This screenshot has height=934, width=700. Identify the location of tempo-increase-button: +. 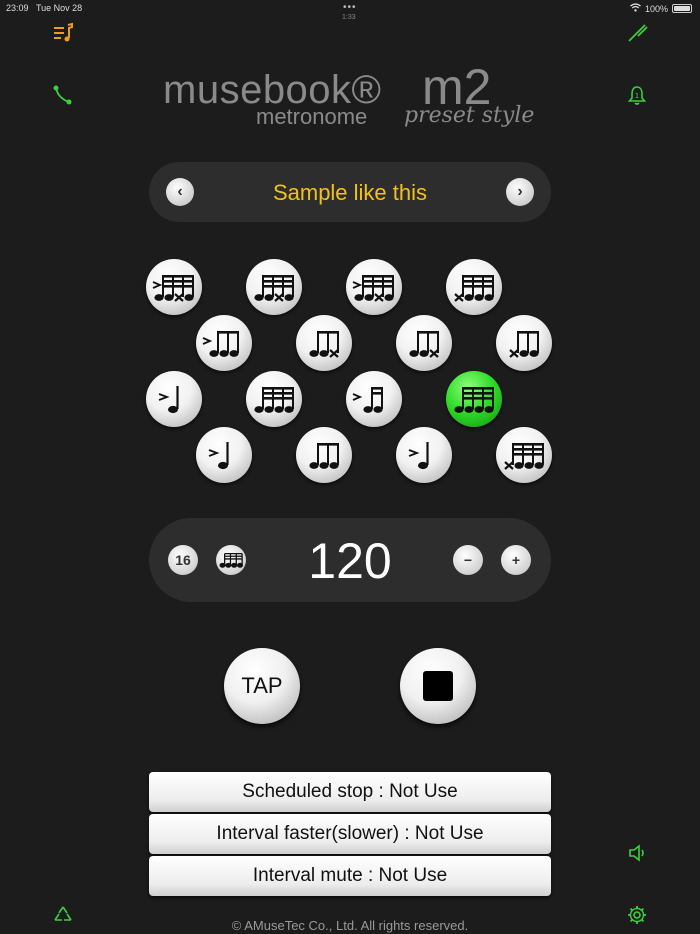
(516, 560).